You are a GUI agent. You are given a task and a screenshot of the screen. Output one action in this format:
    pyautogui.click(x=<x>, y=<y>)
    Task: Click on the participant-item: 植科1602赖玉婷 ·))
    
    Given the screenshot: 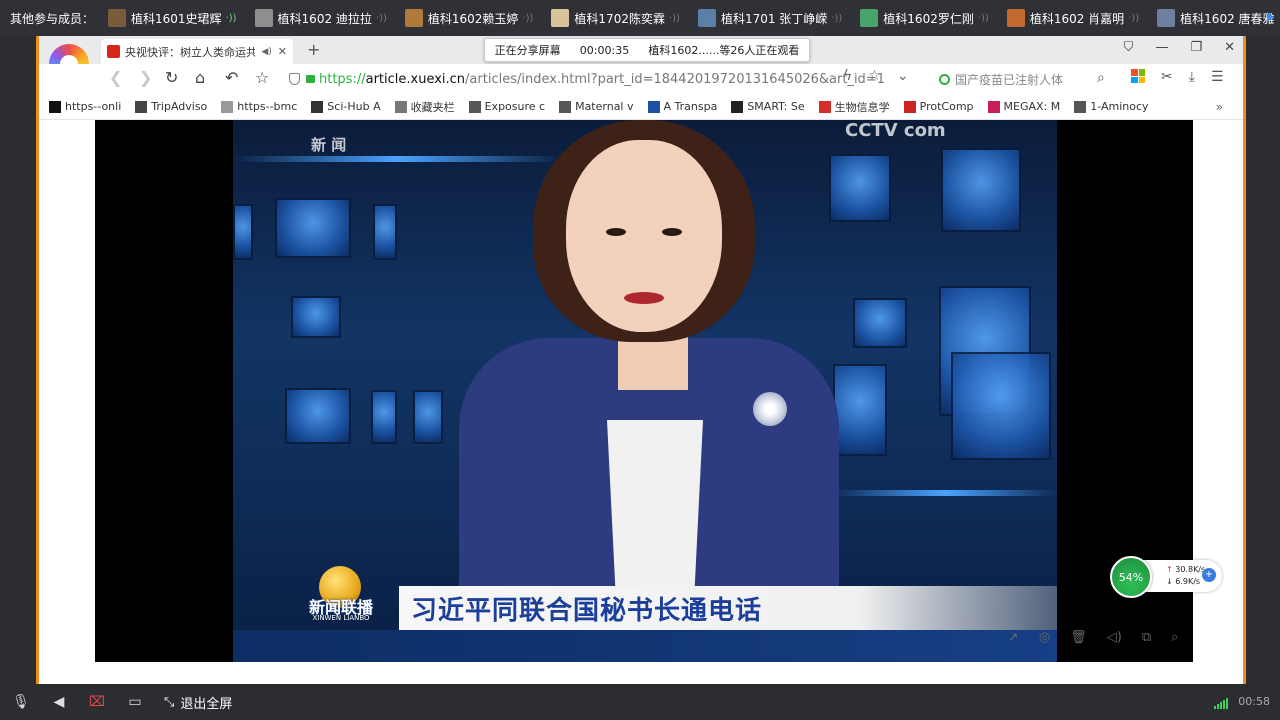 What is the action you would take?
    pyautogui.click(x=468, y=18)
    